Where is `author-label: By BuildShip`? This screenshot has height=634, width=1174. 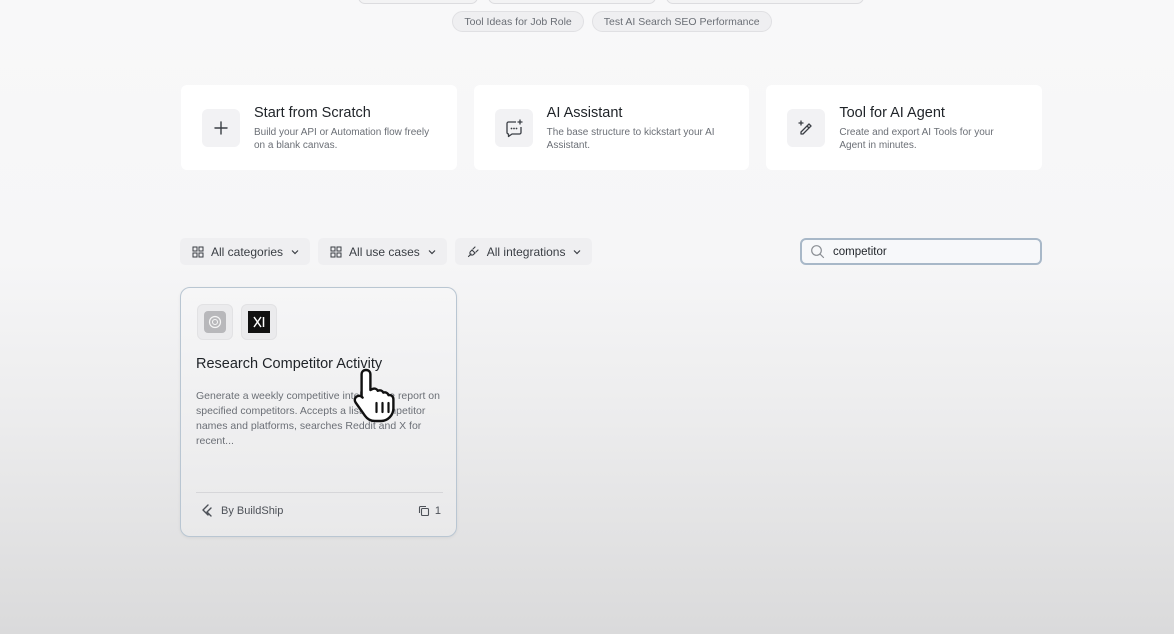
author-label: By BuildShip is located at coordinates (252, 510).